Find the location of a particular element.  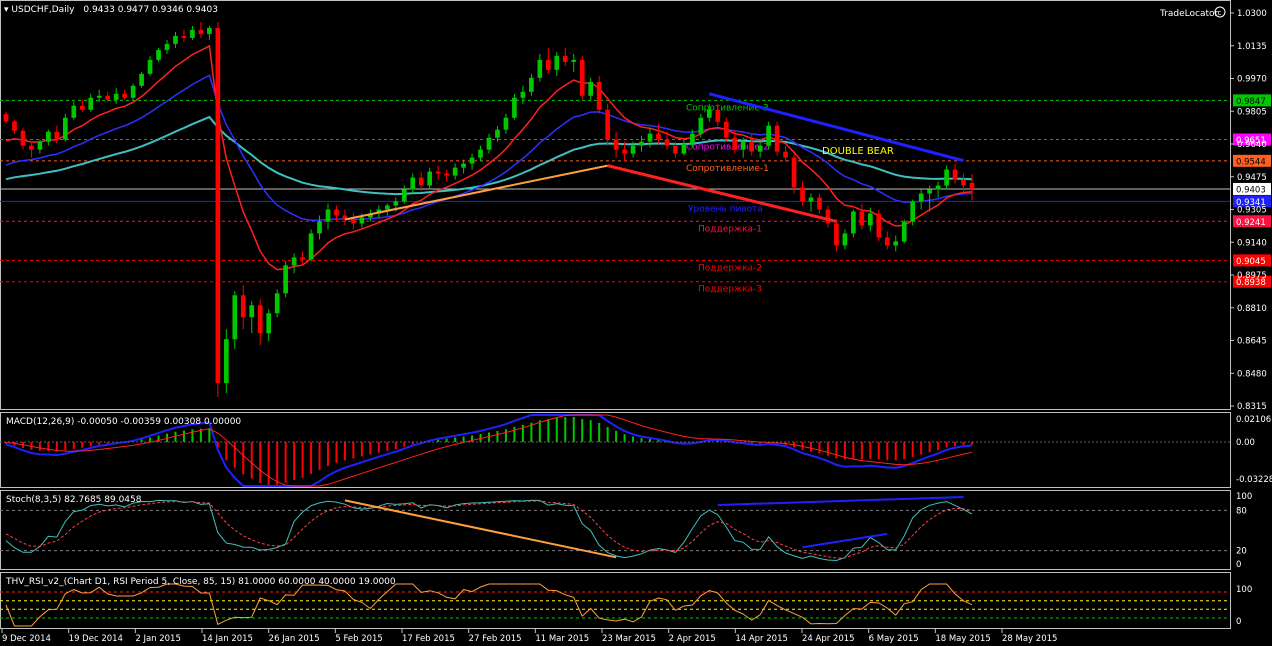

date-tick-label: 14 Apr 2015 is located at coordinates (761, 639).